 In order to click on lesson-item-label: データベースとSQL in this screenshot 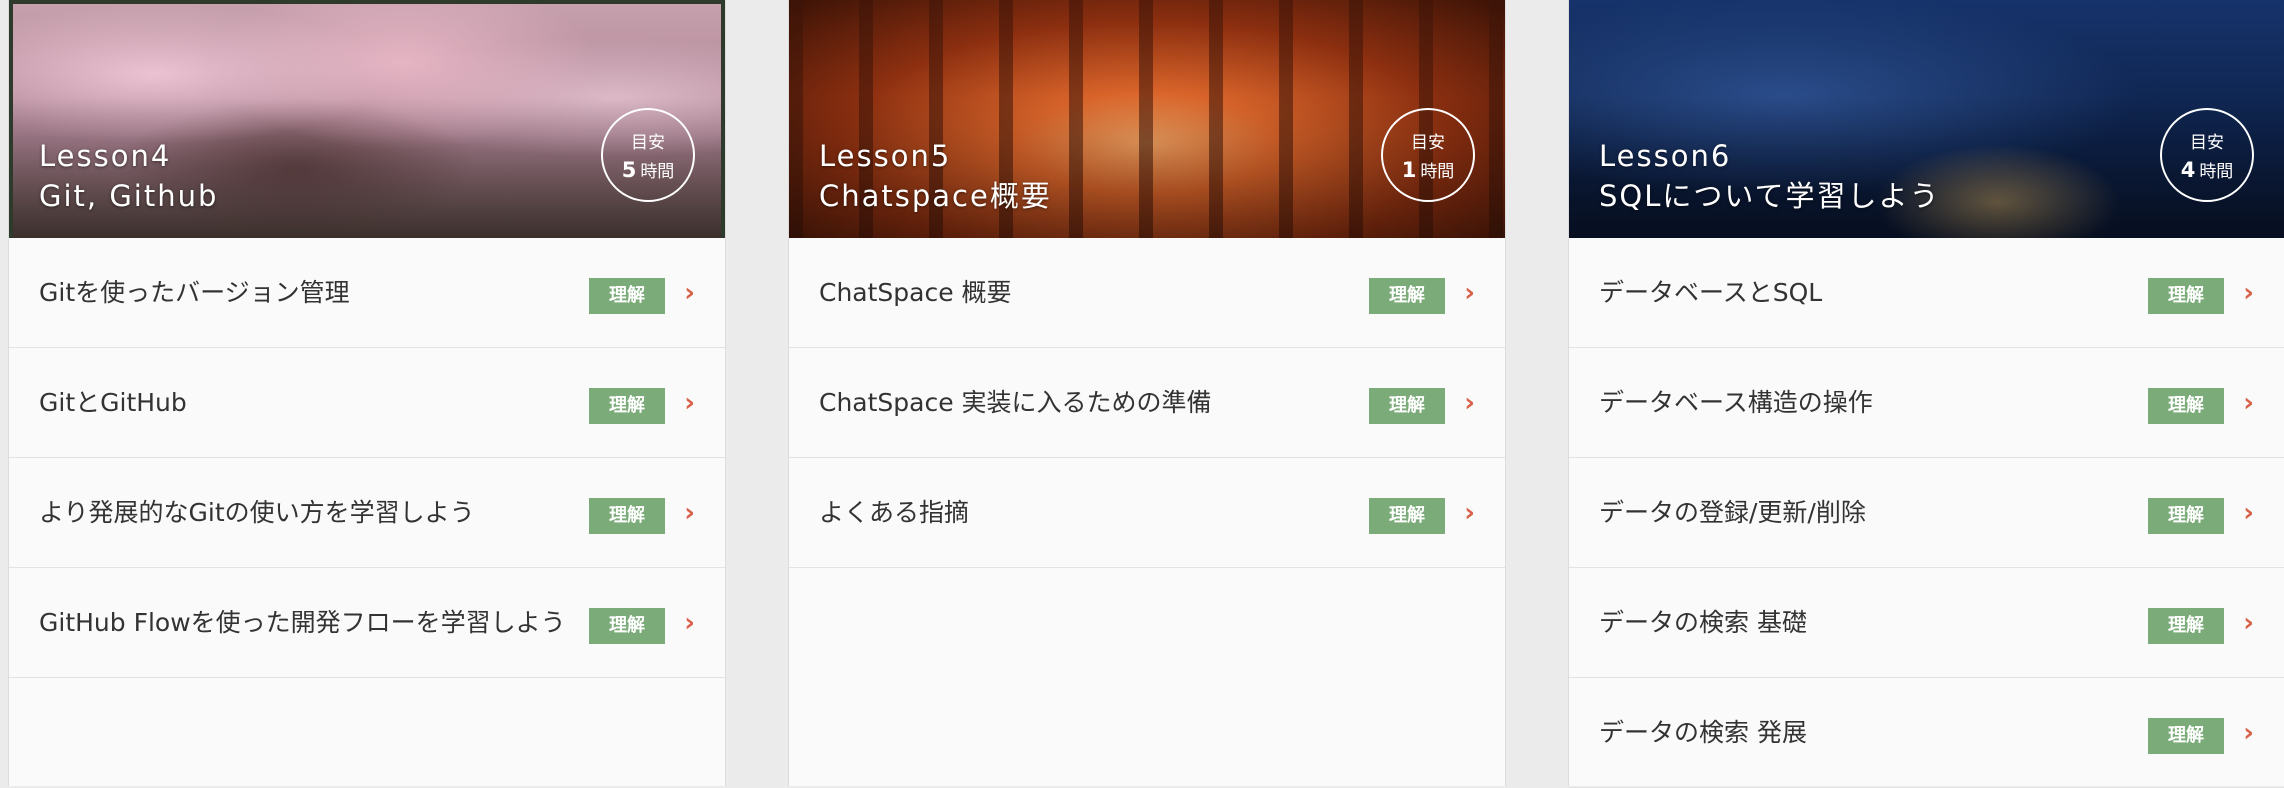, I will do `click(1711, 292)`.